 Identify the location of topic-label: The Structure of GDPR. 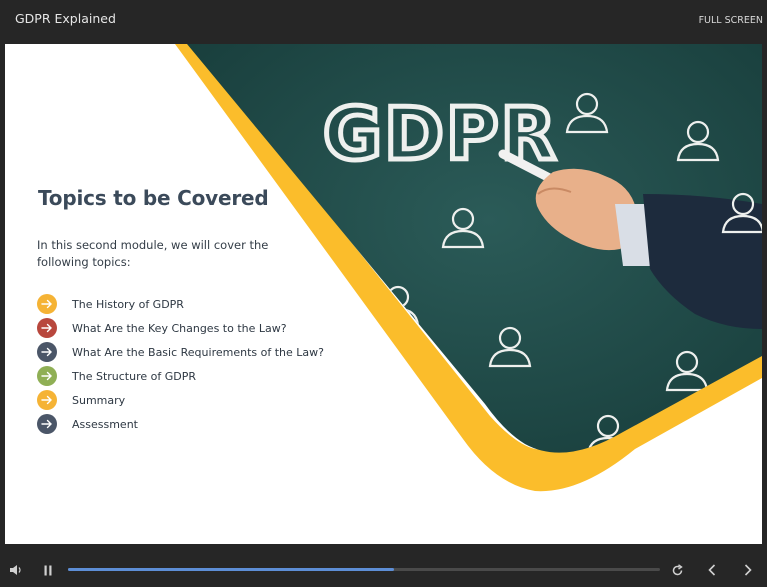
(134, 376).